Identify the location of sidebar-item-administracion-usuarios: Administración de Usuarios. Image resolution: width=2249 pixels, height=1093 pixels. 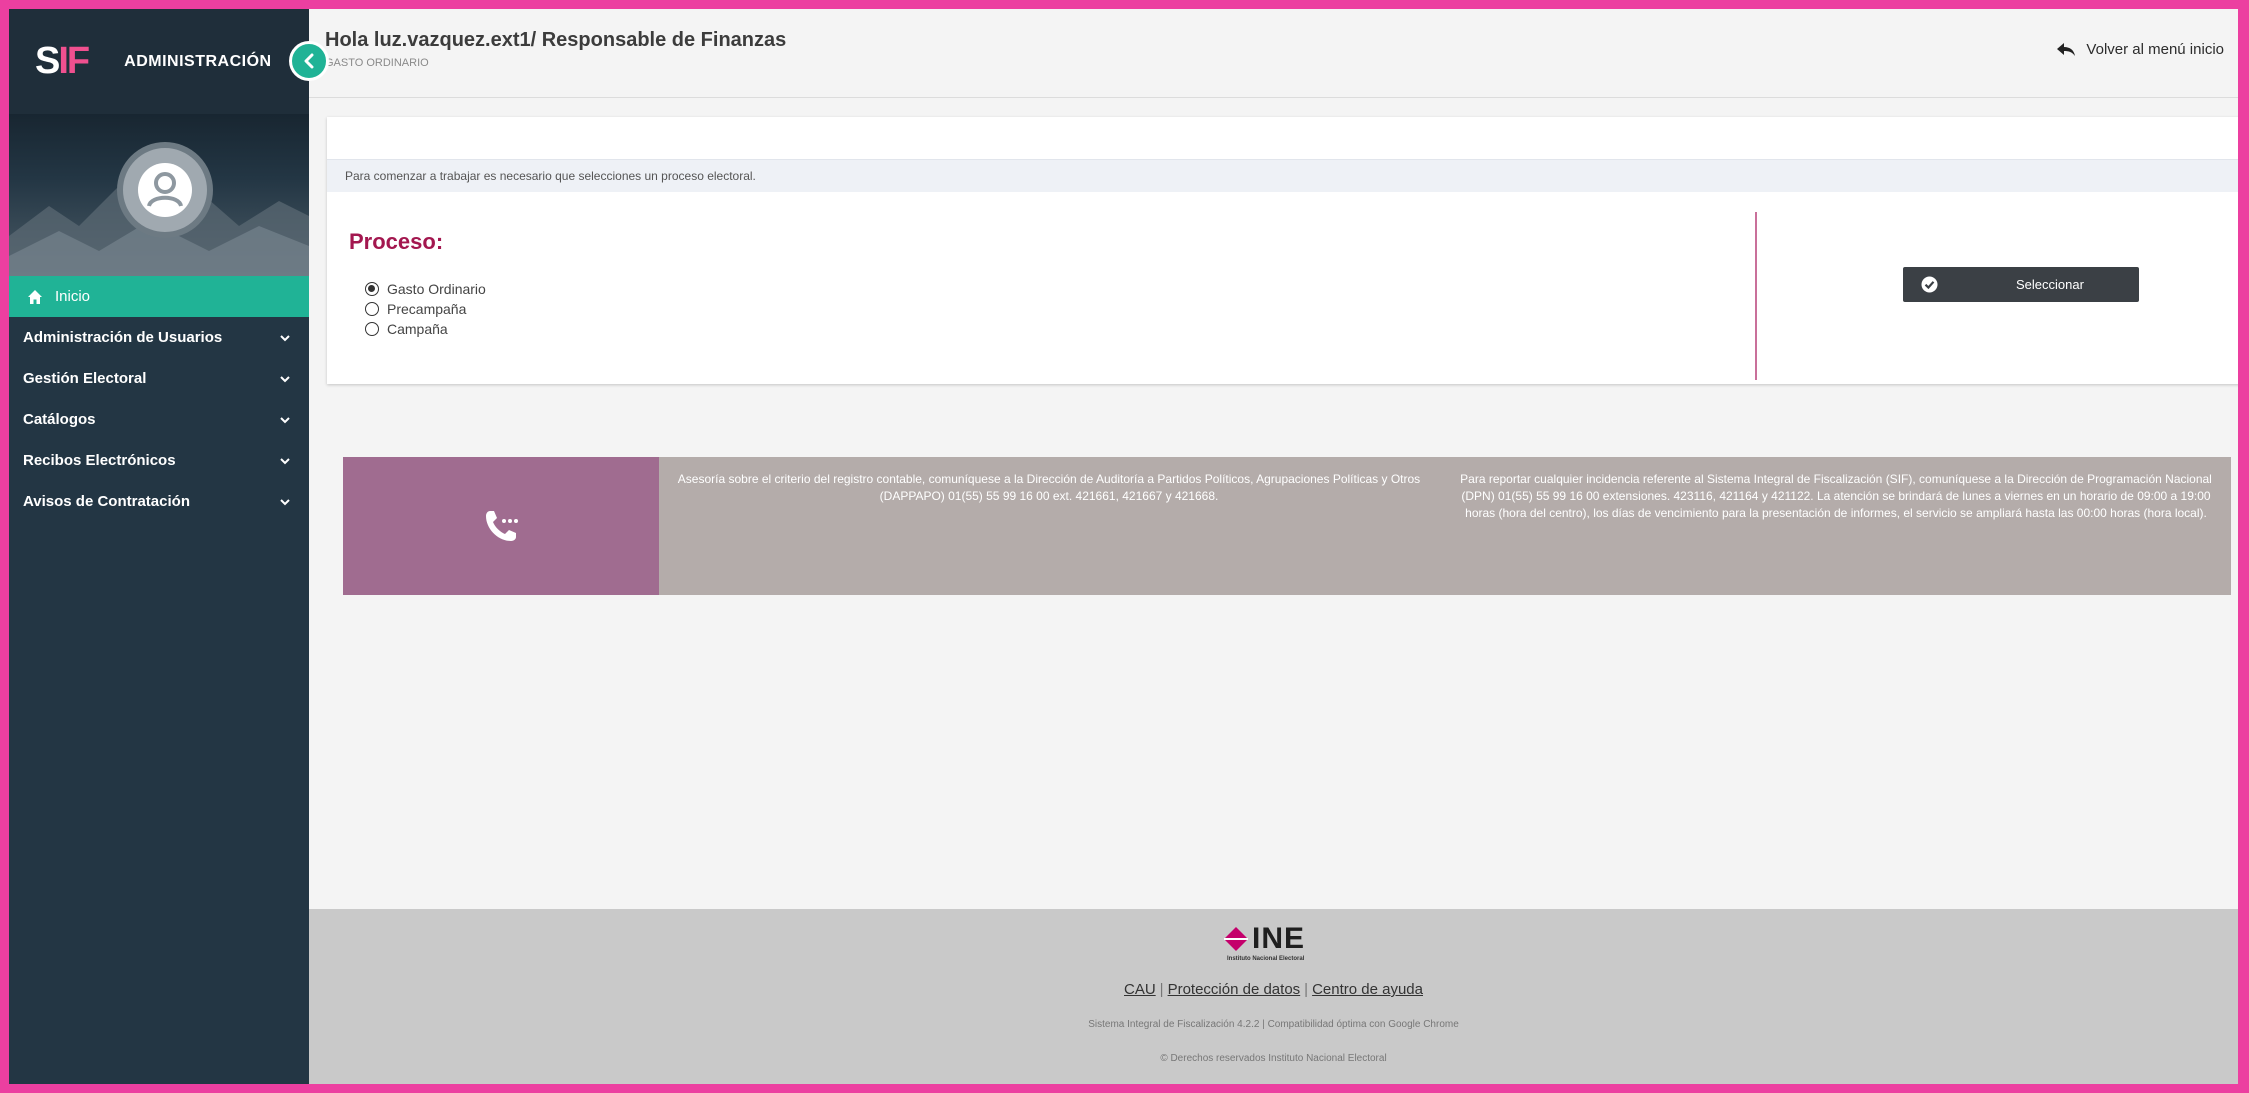
(159, 337).